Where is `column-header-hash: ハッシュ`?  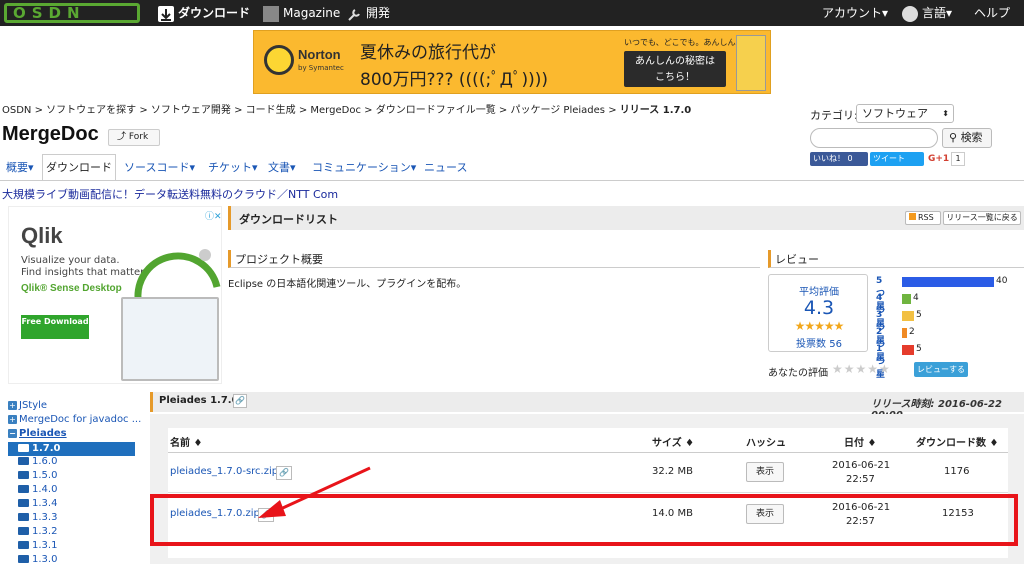 column-header-hash: ハッシュ is located at coordinates (766, 443).